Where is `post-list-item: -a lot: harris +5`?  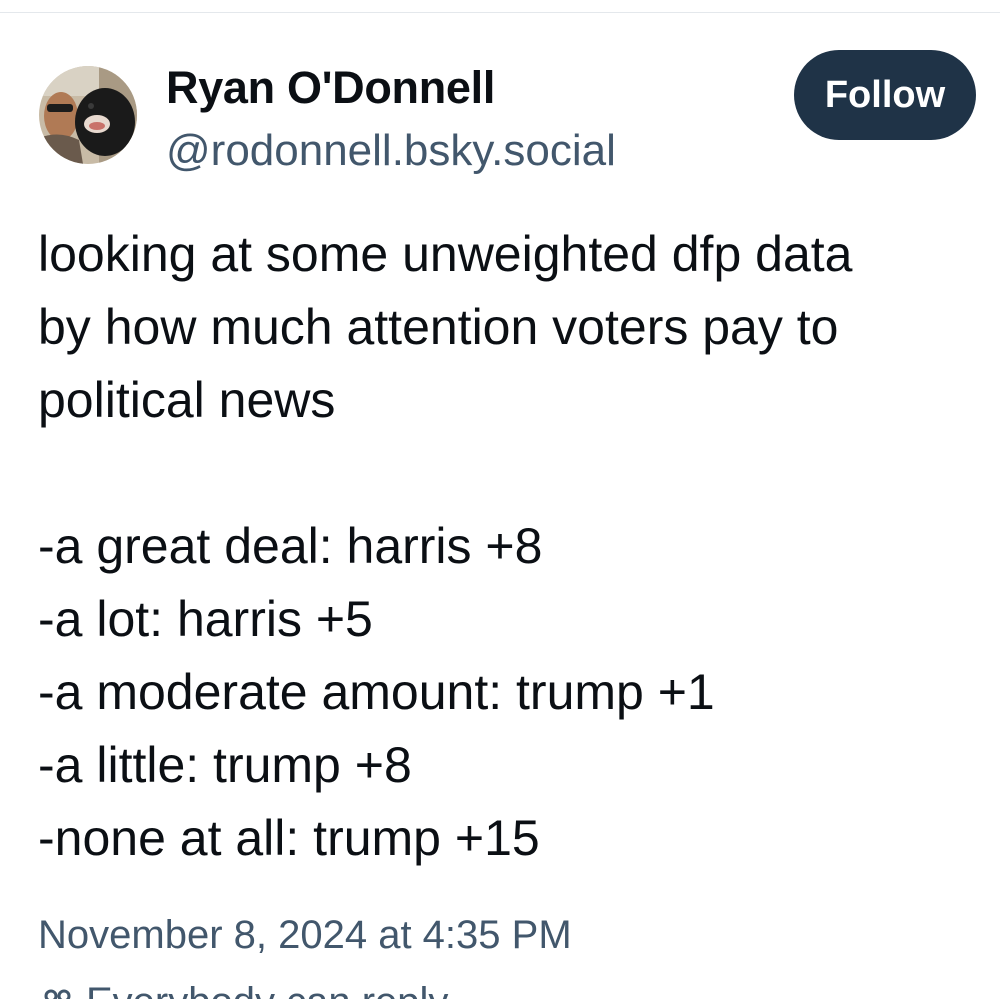
post-list-item: -a lot: harris +5 is located at coordinates (205, 619).